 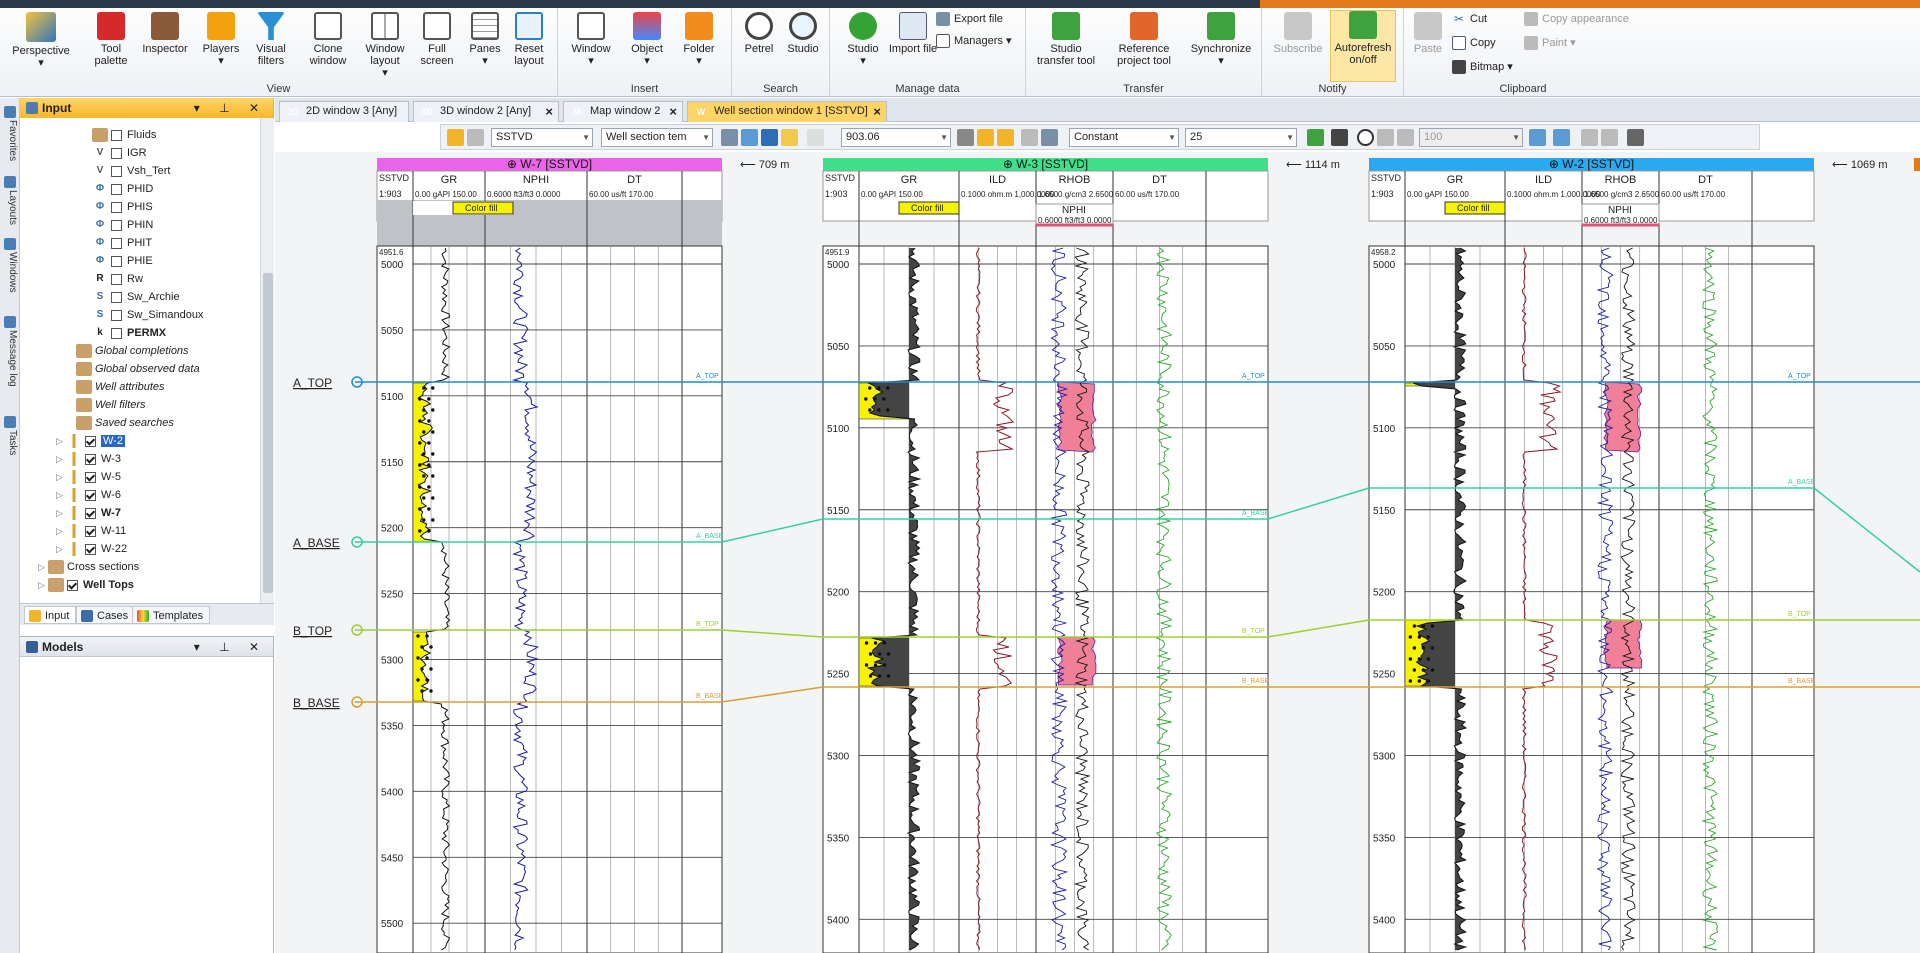 I want to click on bitmap-button: Bitmap ▾, so click(x=1481, y=67).